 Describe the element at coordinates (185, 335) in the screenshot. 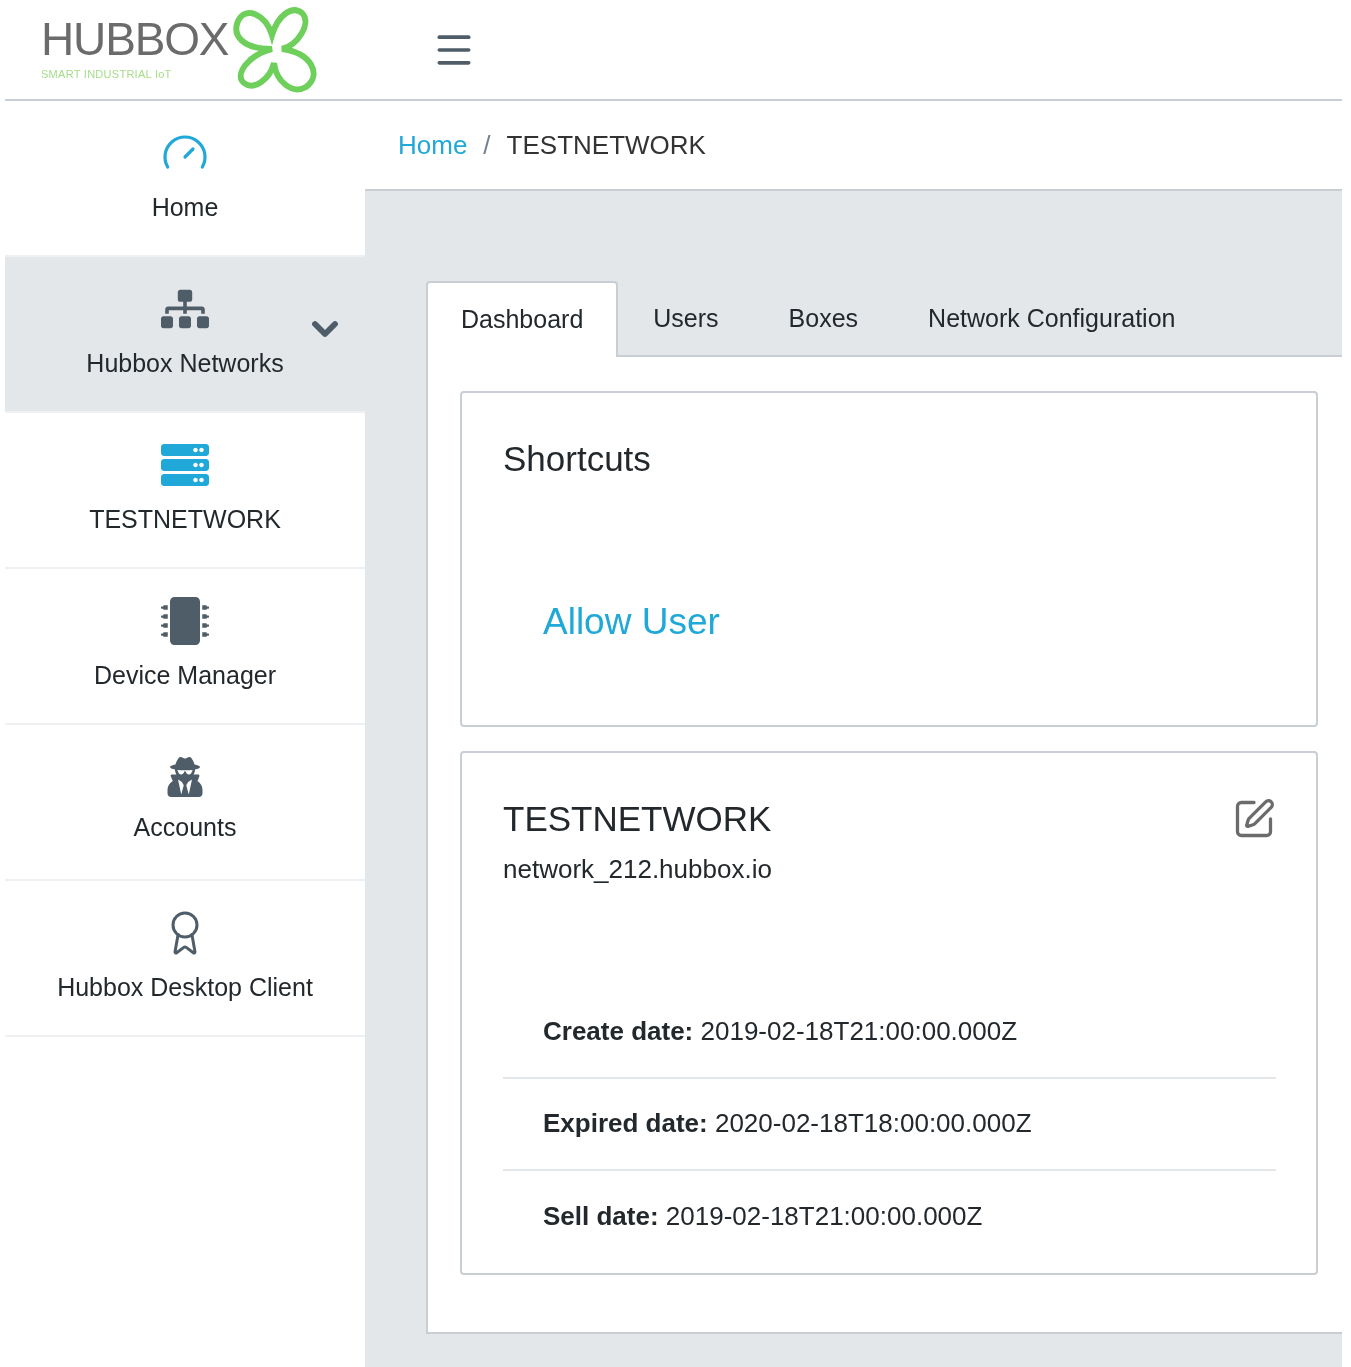

I see `sidebar-item: Hubbox Networks` at that location.